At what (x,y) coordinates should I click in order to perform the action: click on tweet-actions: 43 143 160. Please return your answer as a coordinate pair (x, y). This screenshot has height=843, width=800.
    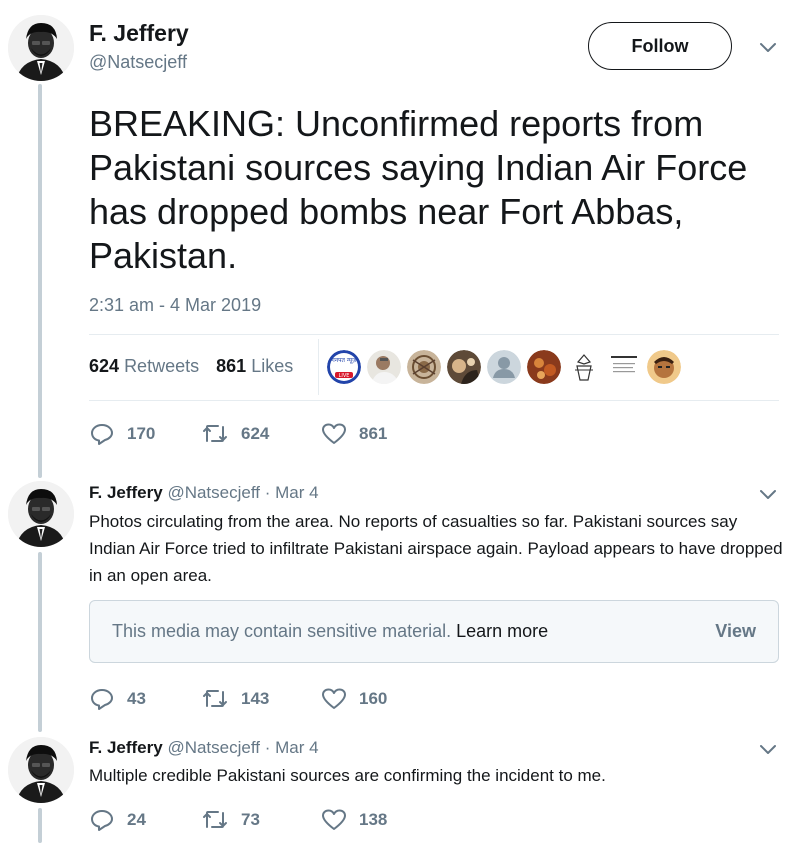
    Looking at the image, I should click on (238, 699).